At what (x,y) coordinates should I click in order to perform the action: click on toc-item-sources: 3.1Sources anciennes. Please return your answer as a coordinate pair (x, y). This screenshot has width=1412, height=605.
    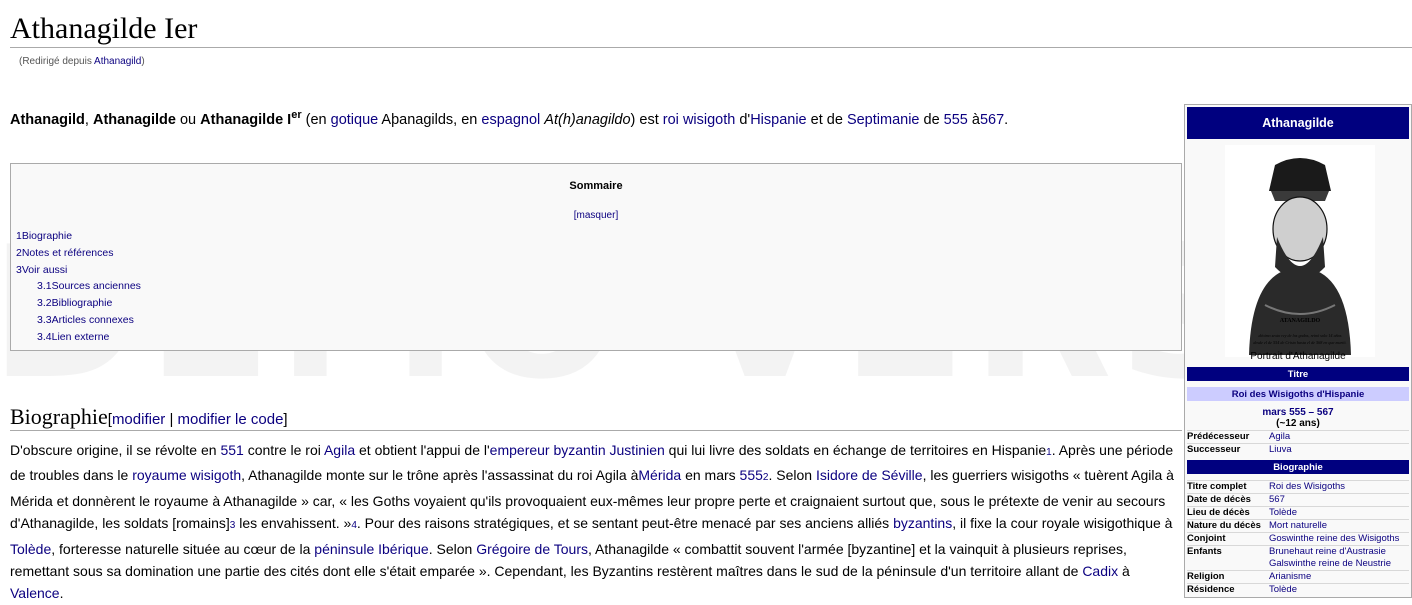
    Looking at the image, I should click on (78, 286).